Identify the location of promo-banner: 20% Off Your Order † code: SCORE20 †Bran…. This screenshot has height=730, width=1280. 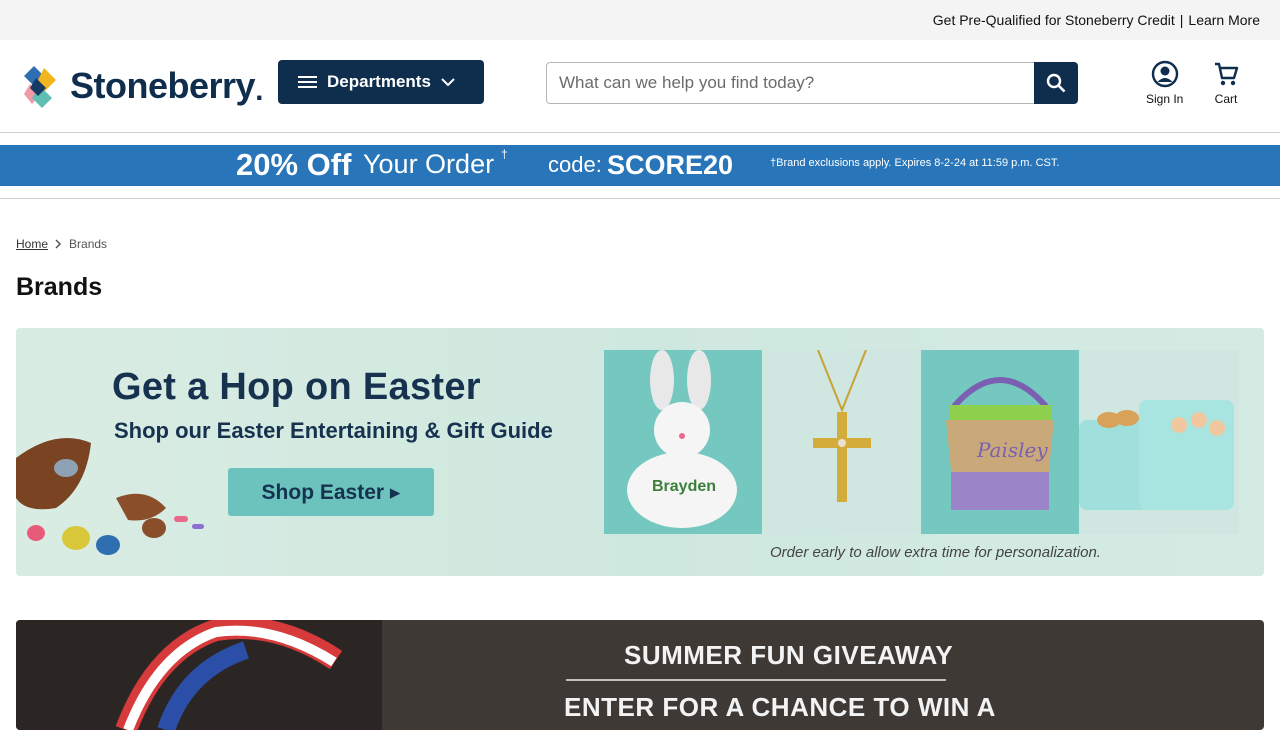
(640, 165).